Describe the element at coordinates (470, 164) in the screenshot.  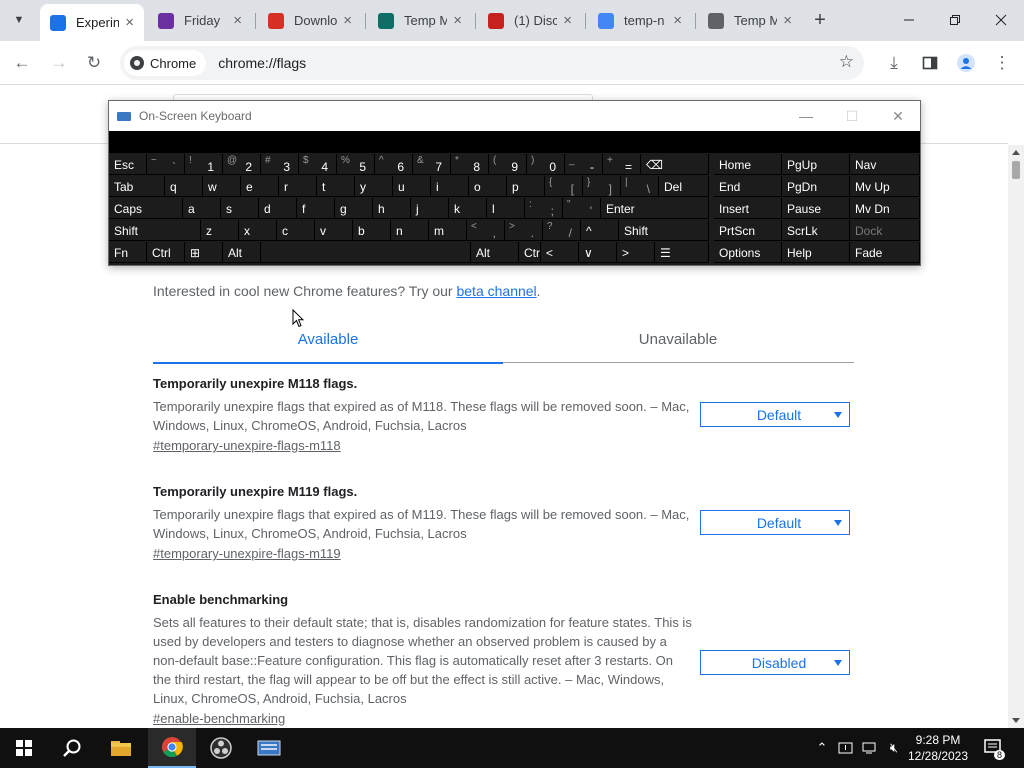
I see `osk-key: * 8` at that location.